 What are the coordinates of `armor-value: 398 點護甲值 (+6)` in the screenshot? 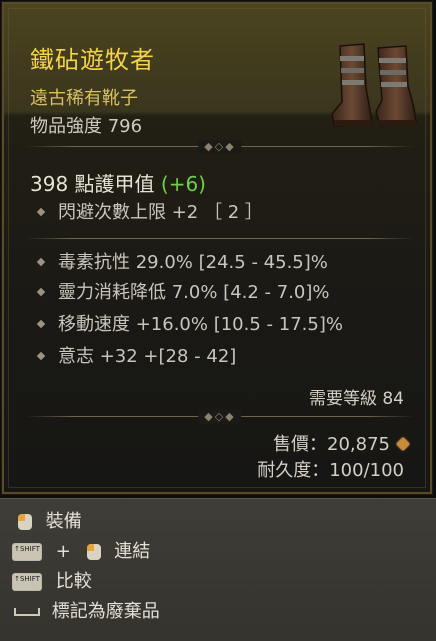 It's located at (118, 182).